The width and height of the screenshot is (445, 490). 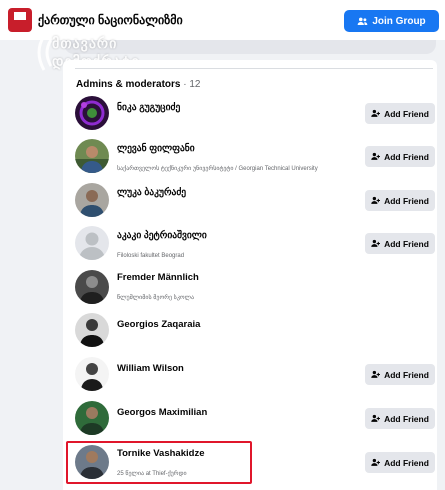 I want to click on member-name: Fremder Männlich, so click(x=158, y=277).